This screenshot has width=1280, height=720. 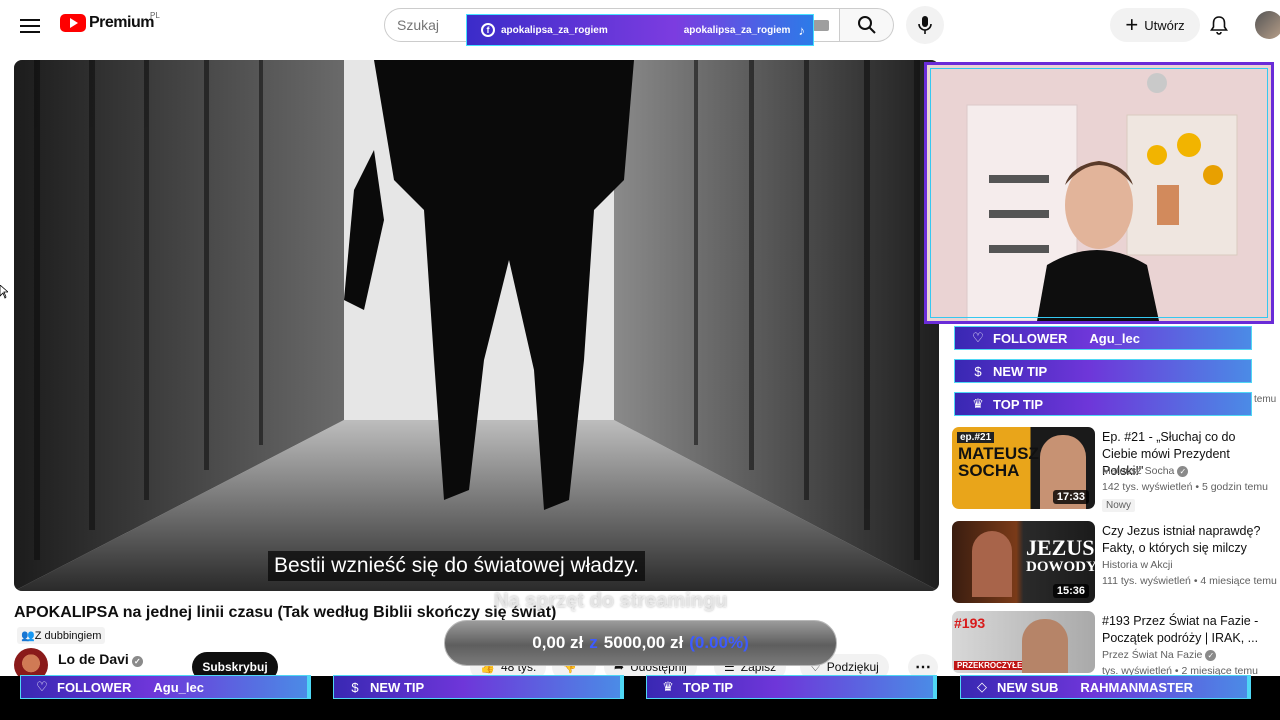 What do you see at coordinates (1020, 371) in the screenshot?
I see `side-alert-type: NEW TIP` at bounding box center [1020, 371].